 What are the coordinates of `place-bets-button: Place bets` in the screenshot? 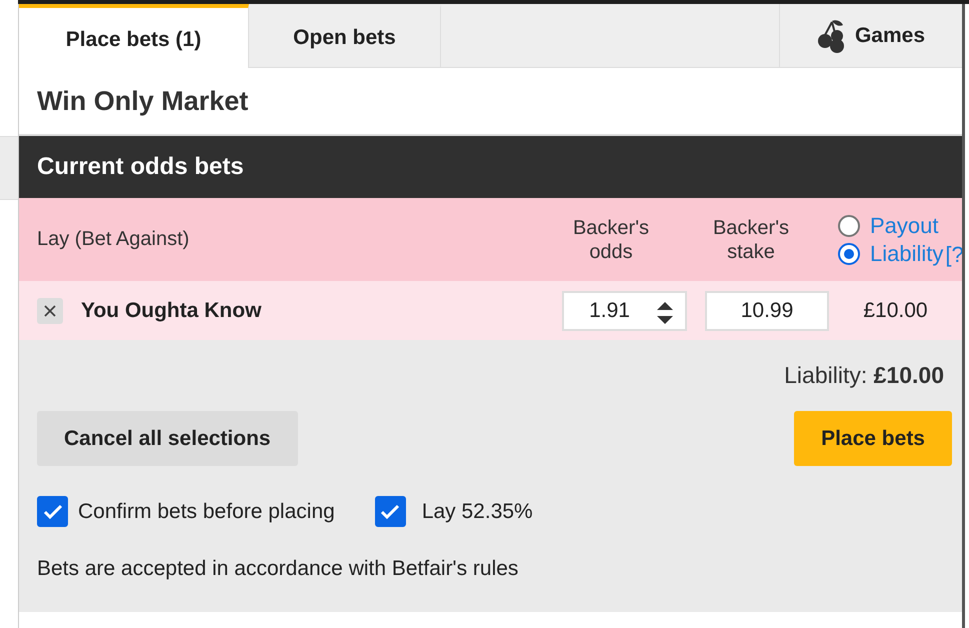 It's located at (873, 438).